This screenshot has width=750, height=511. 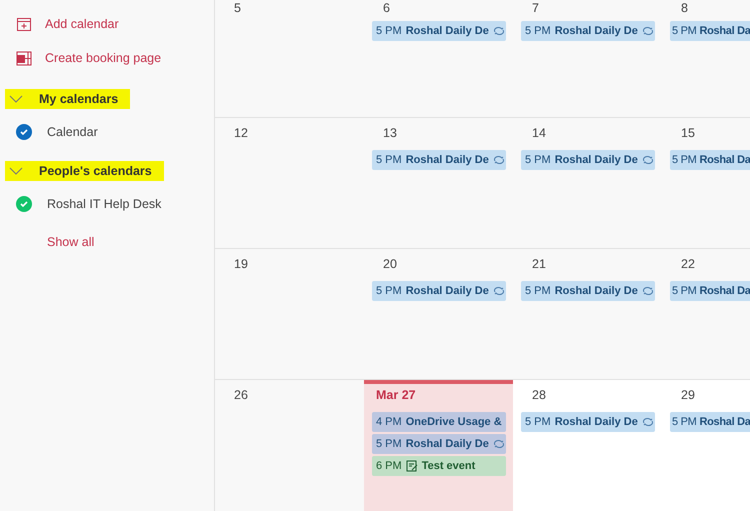 What do you see at coordinates (107, 24) in the screenshot?
I see `sidebar-action-link: Add calendar` at bounding box center [107, 24].